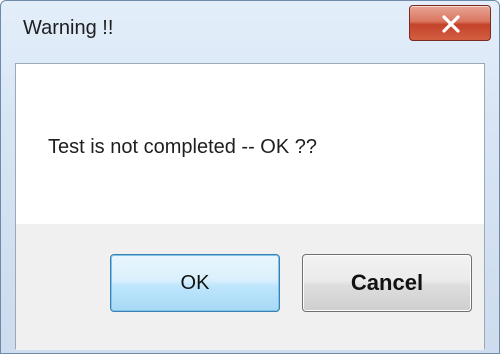  Describe the element at coordinates (68, 28) in the screenshot. I see `window-title: Warning !!` at that location.